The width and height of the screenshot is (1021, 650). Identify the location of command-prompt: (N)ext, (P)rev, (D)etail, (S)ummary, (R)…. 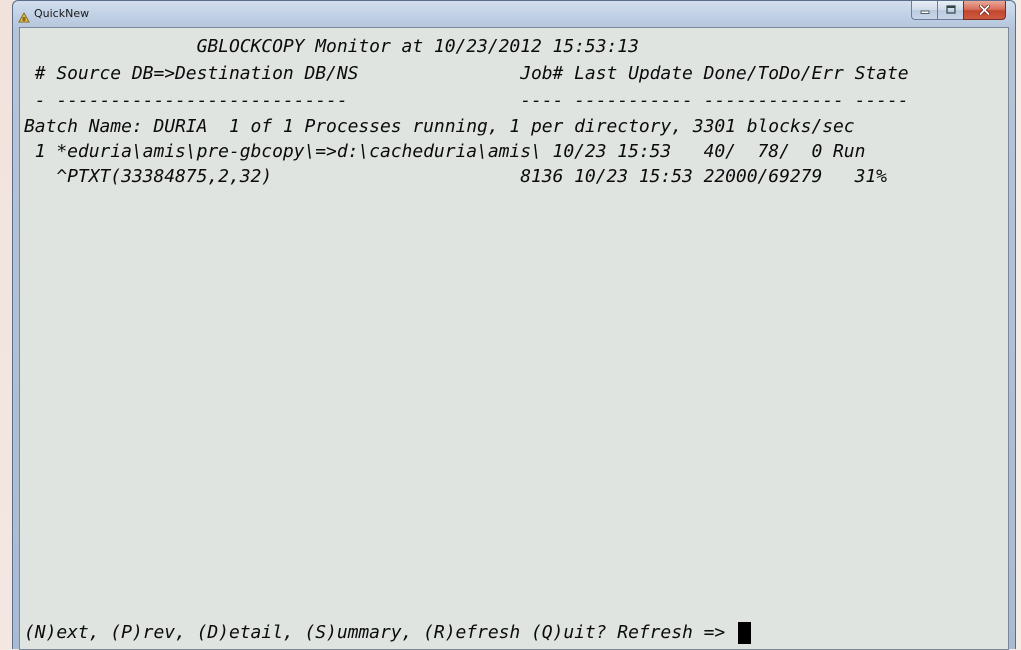
(387, 633).